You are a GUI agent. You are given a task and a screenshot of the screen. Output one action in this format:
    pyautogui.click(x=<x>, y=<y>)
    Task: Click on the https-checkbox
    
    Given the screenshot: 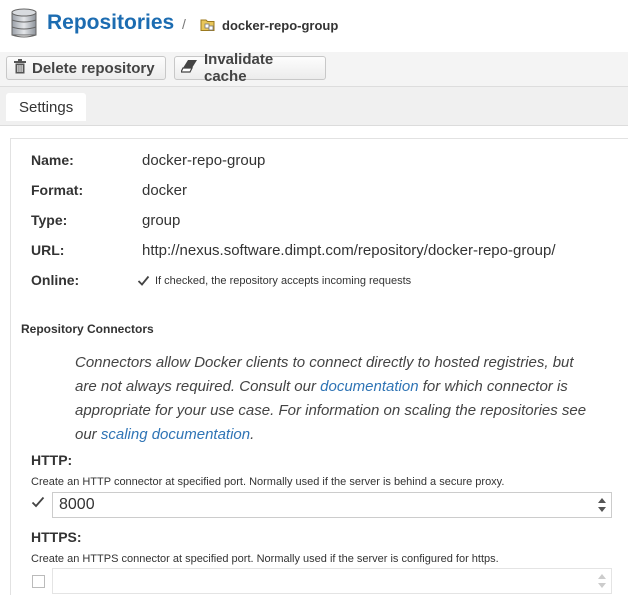 What is the action you would take?
    pyautogui.click(x=38, y=581)
    